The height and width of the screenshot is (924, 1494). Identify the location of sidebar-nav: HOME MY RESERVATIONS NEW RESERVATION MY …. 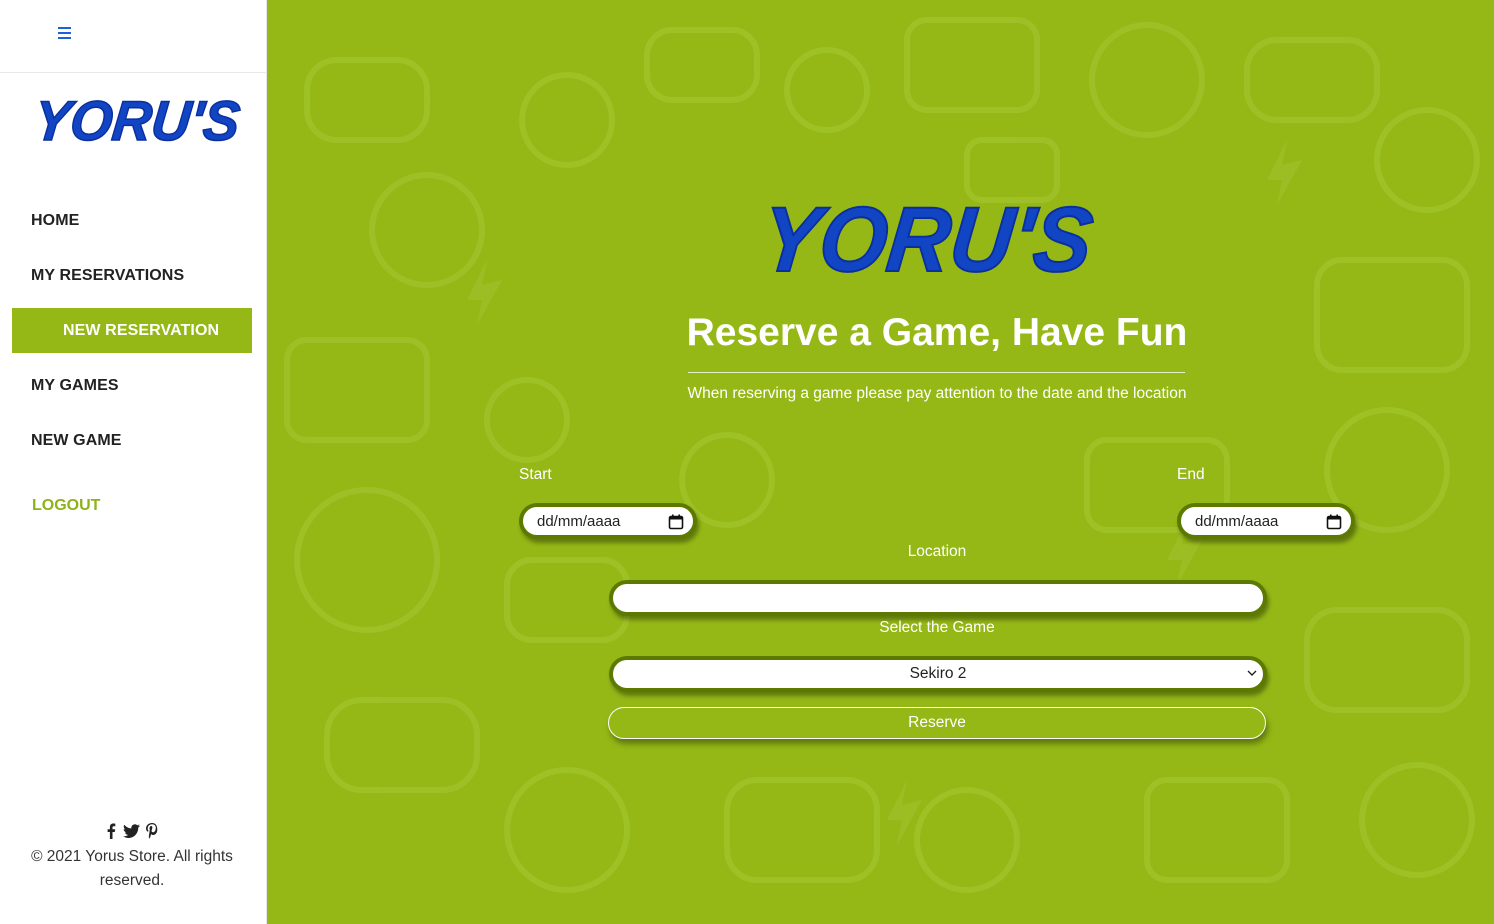
(132, 335).